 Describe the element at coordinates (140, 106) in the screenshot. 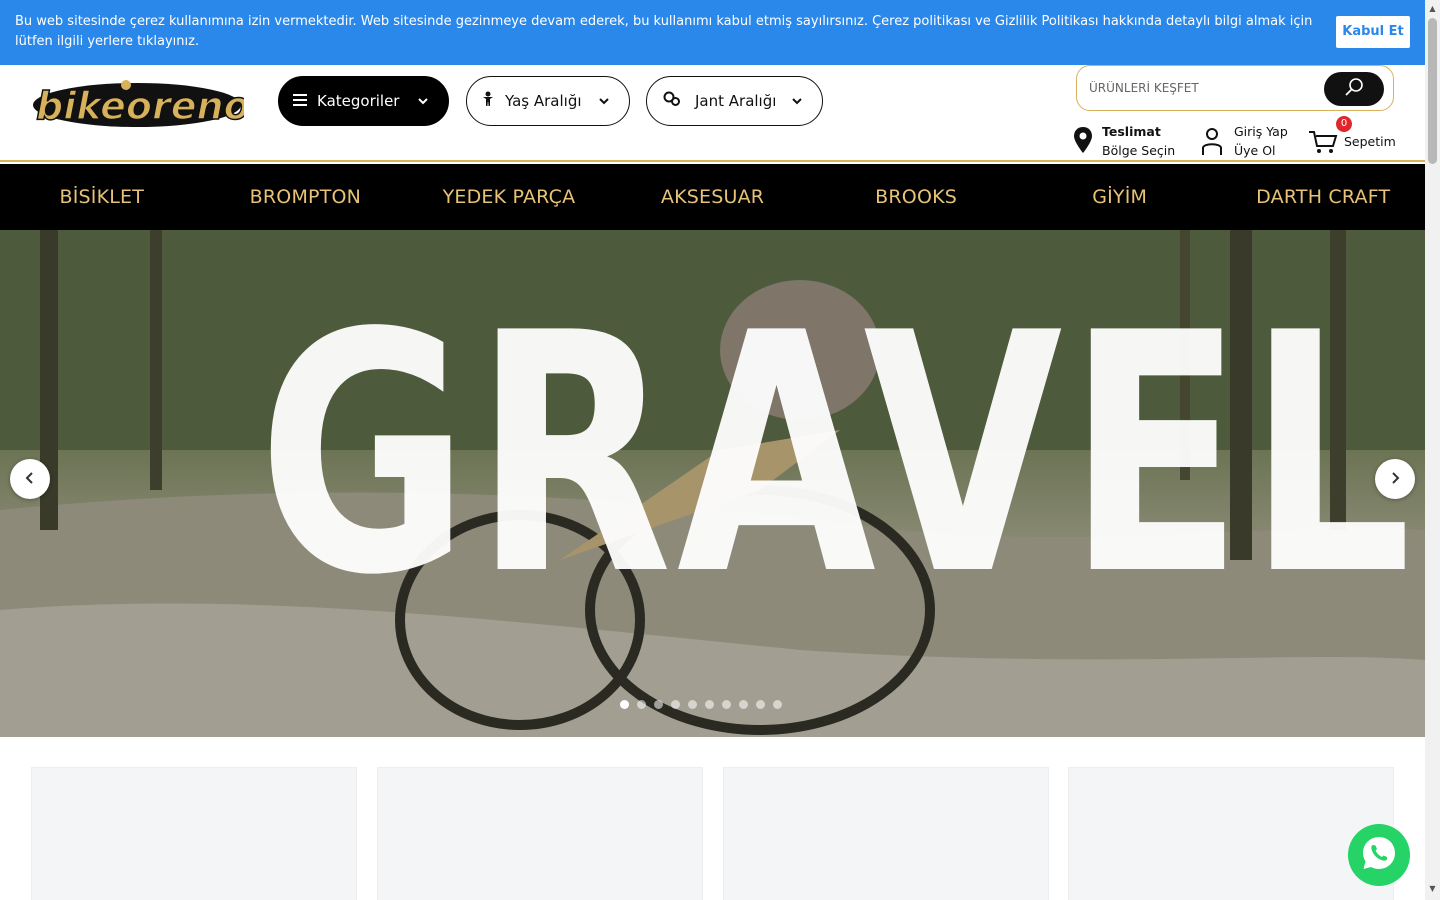

I see `logo-wordmark: bikeorenos` at that location.